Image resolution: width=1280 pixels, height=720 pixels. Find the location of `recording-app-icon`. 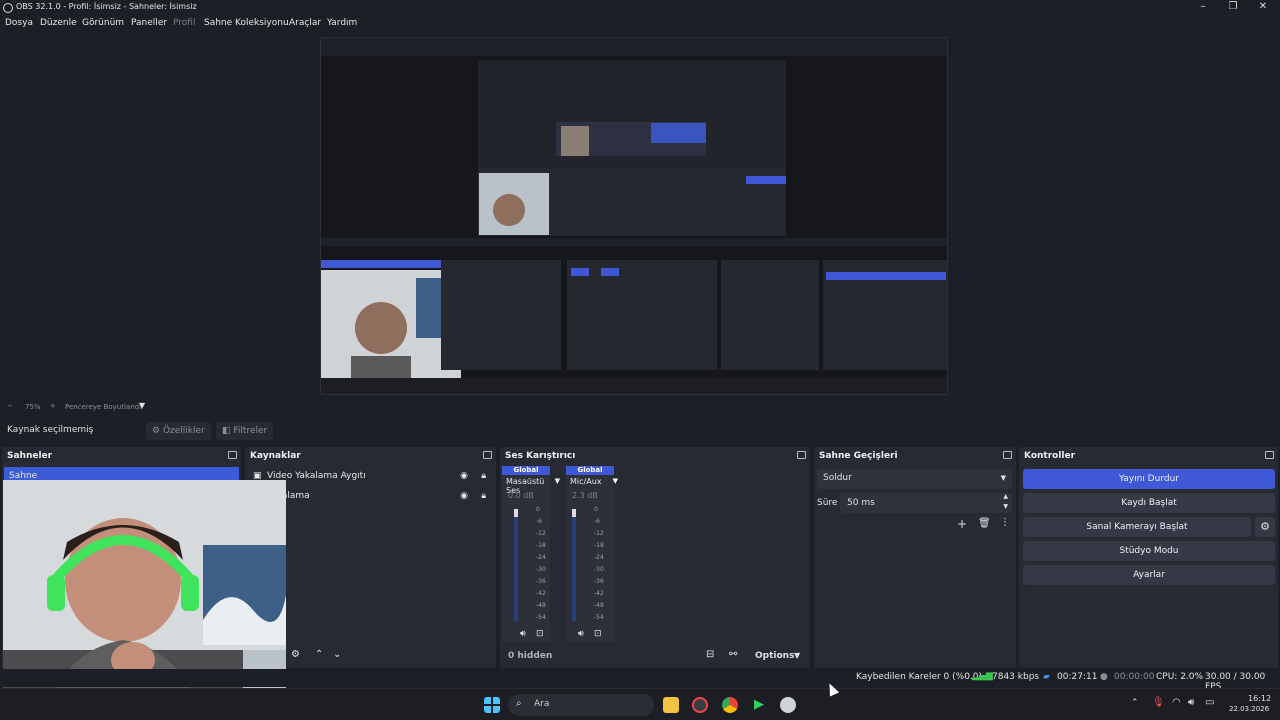

recording-app-icon is located at coordinates (700, 705).